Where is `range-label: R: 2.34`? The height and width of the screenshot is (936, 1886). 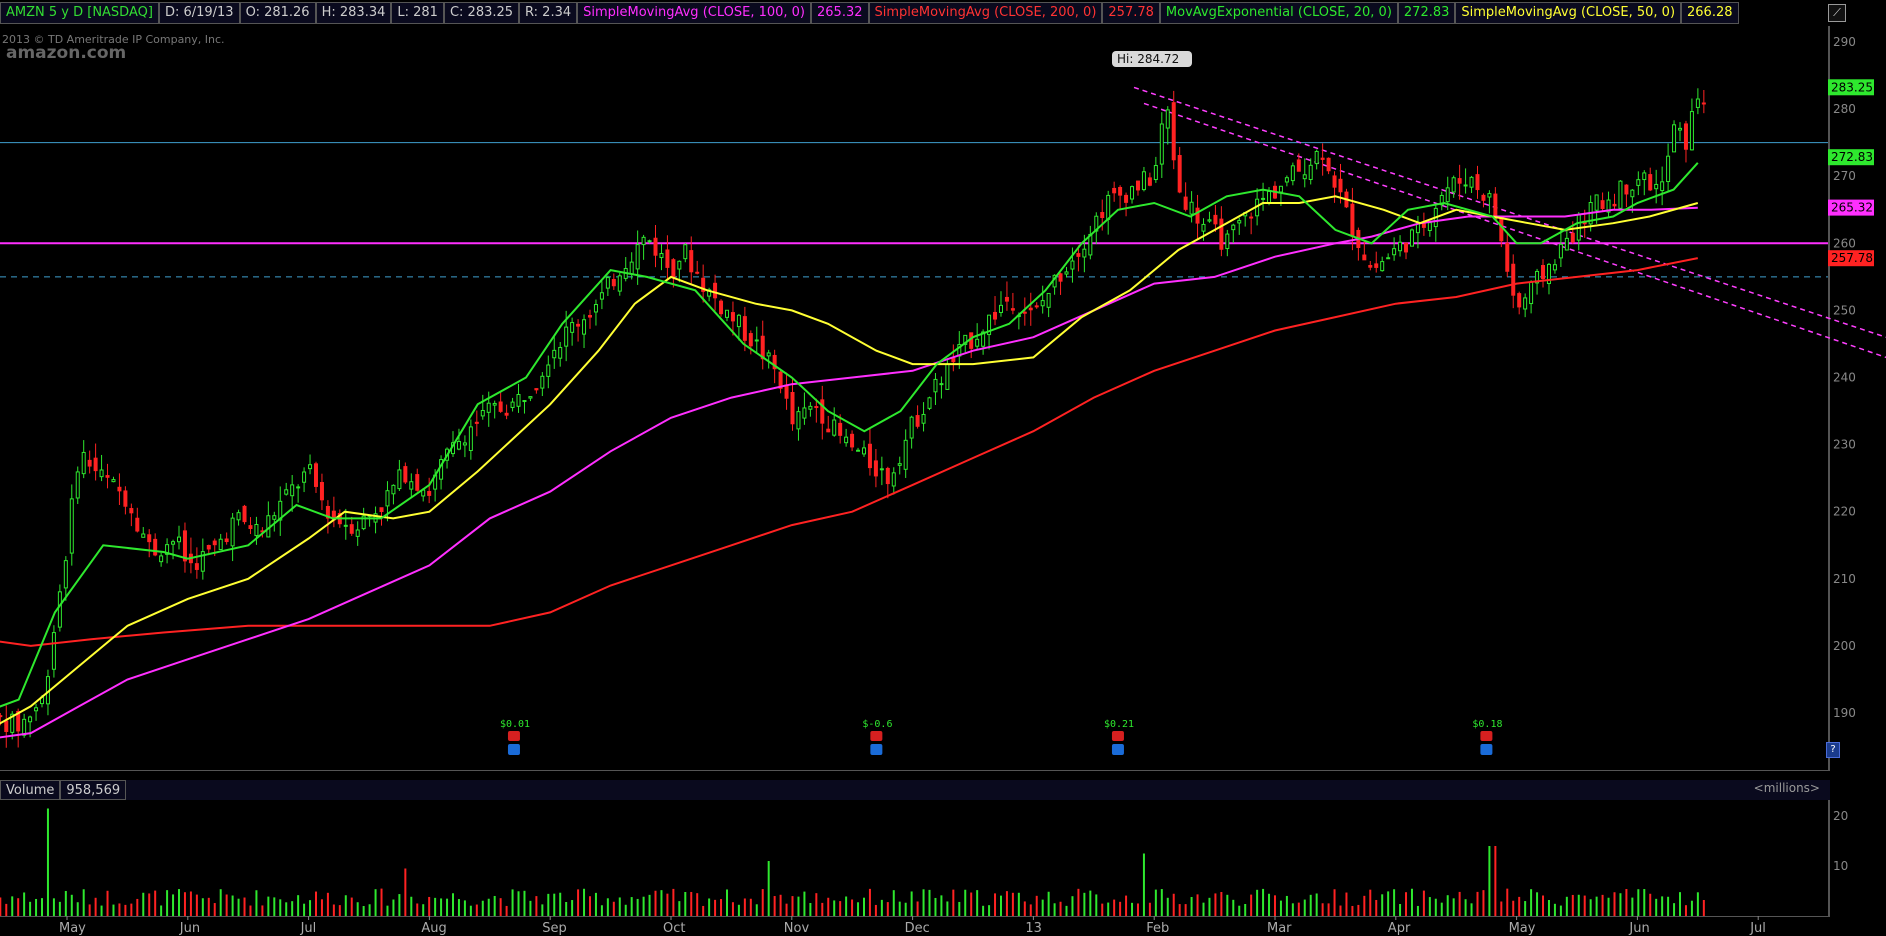
range-label: R: 2.34 is located at coordinates (548, 13).